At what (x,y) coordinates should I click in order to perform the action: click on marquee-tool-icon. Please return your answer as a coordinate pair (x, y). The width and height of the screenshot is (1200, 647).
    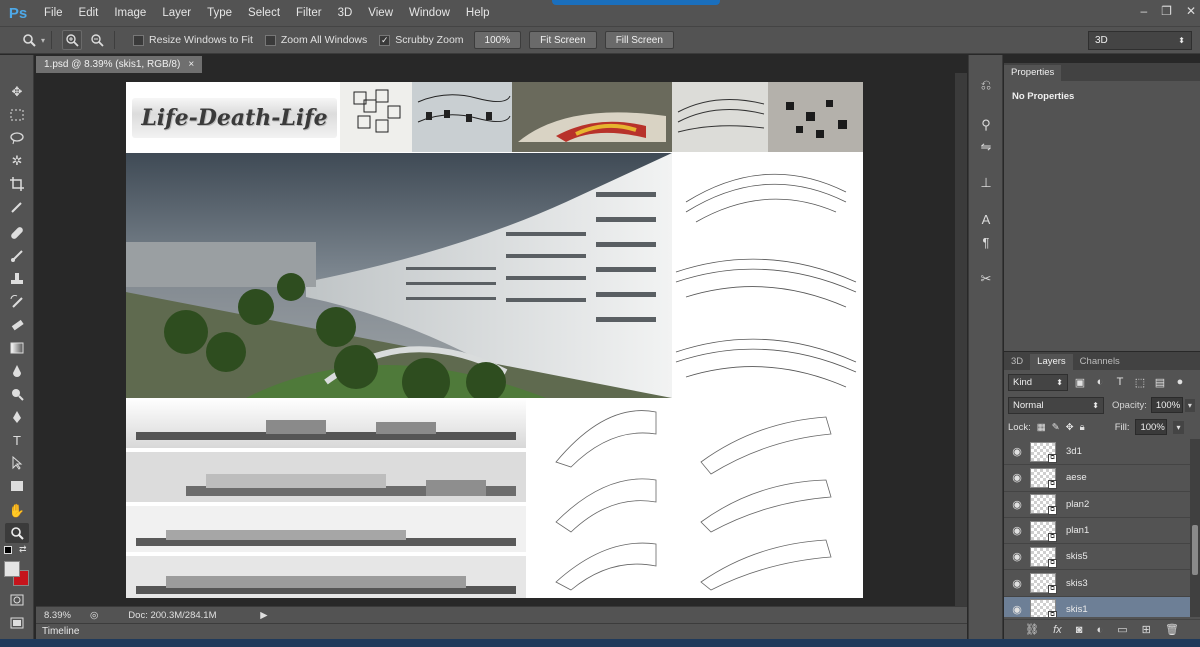
    Looking at the image, I should click on (17, 115).